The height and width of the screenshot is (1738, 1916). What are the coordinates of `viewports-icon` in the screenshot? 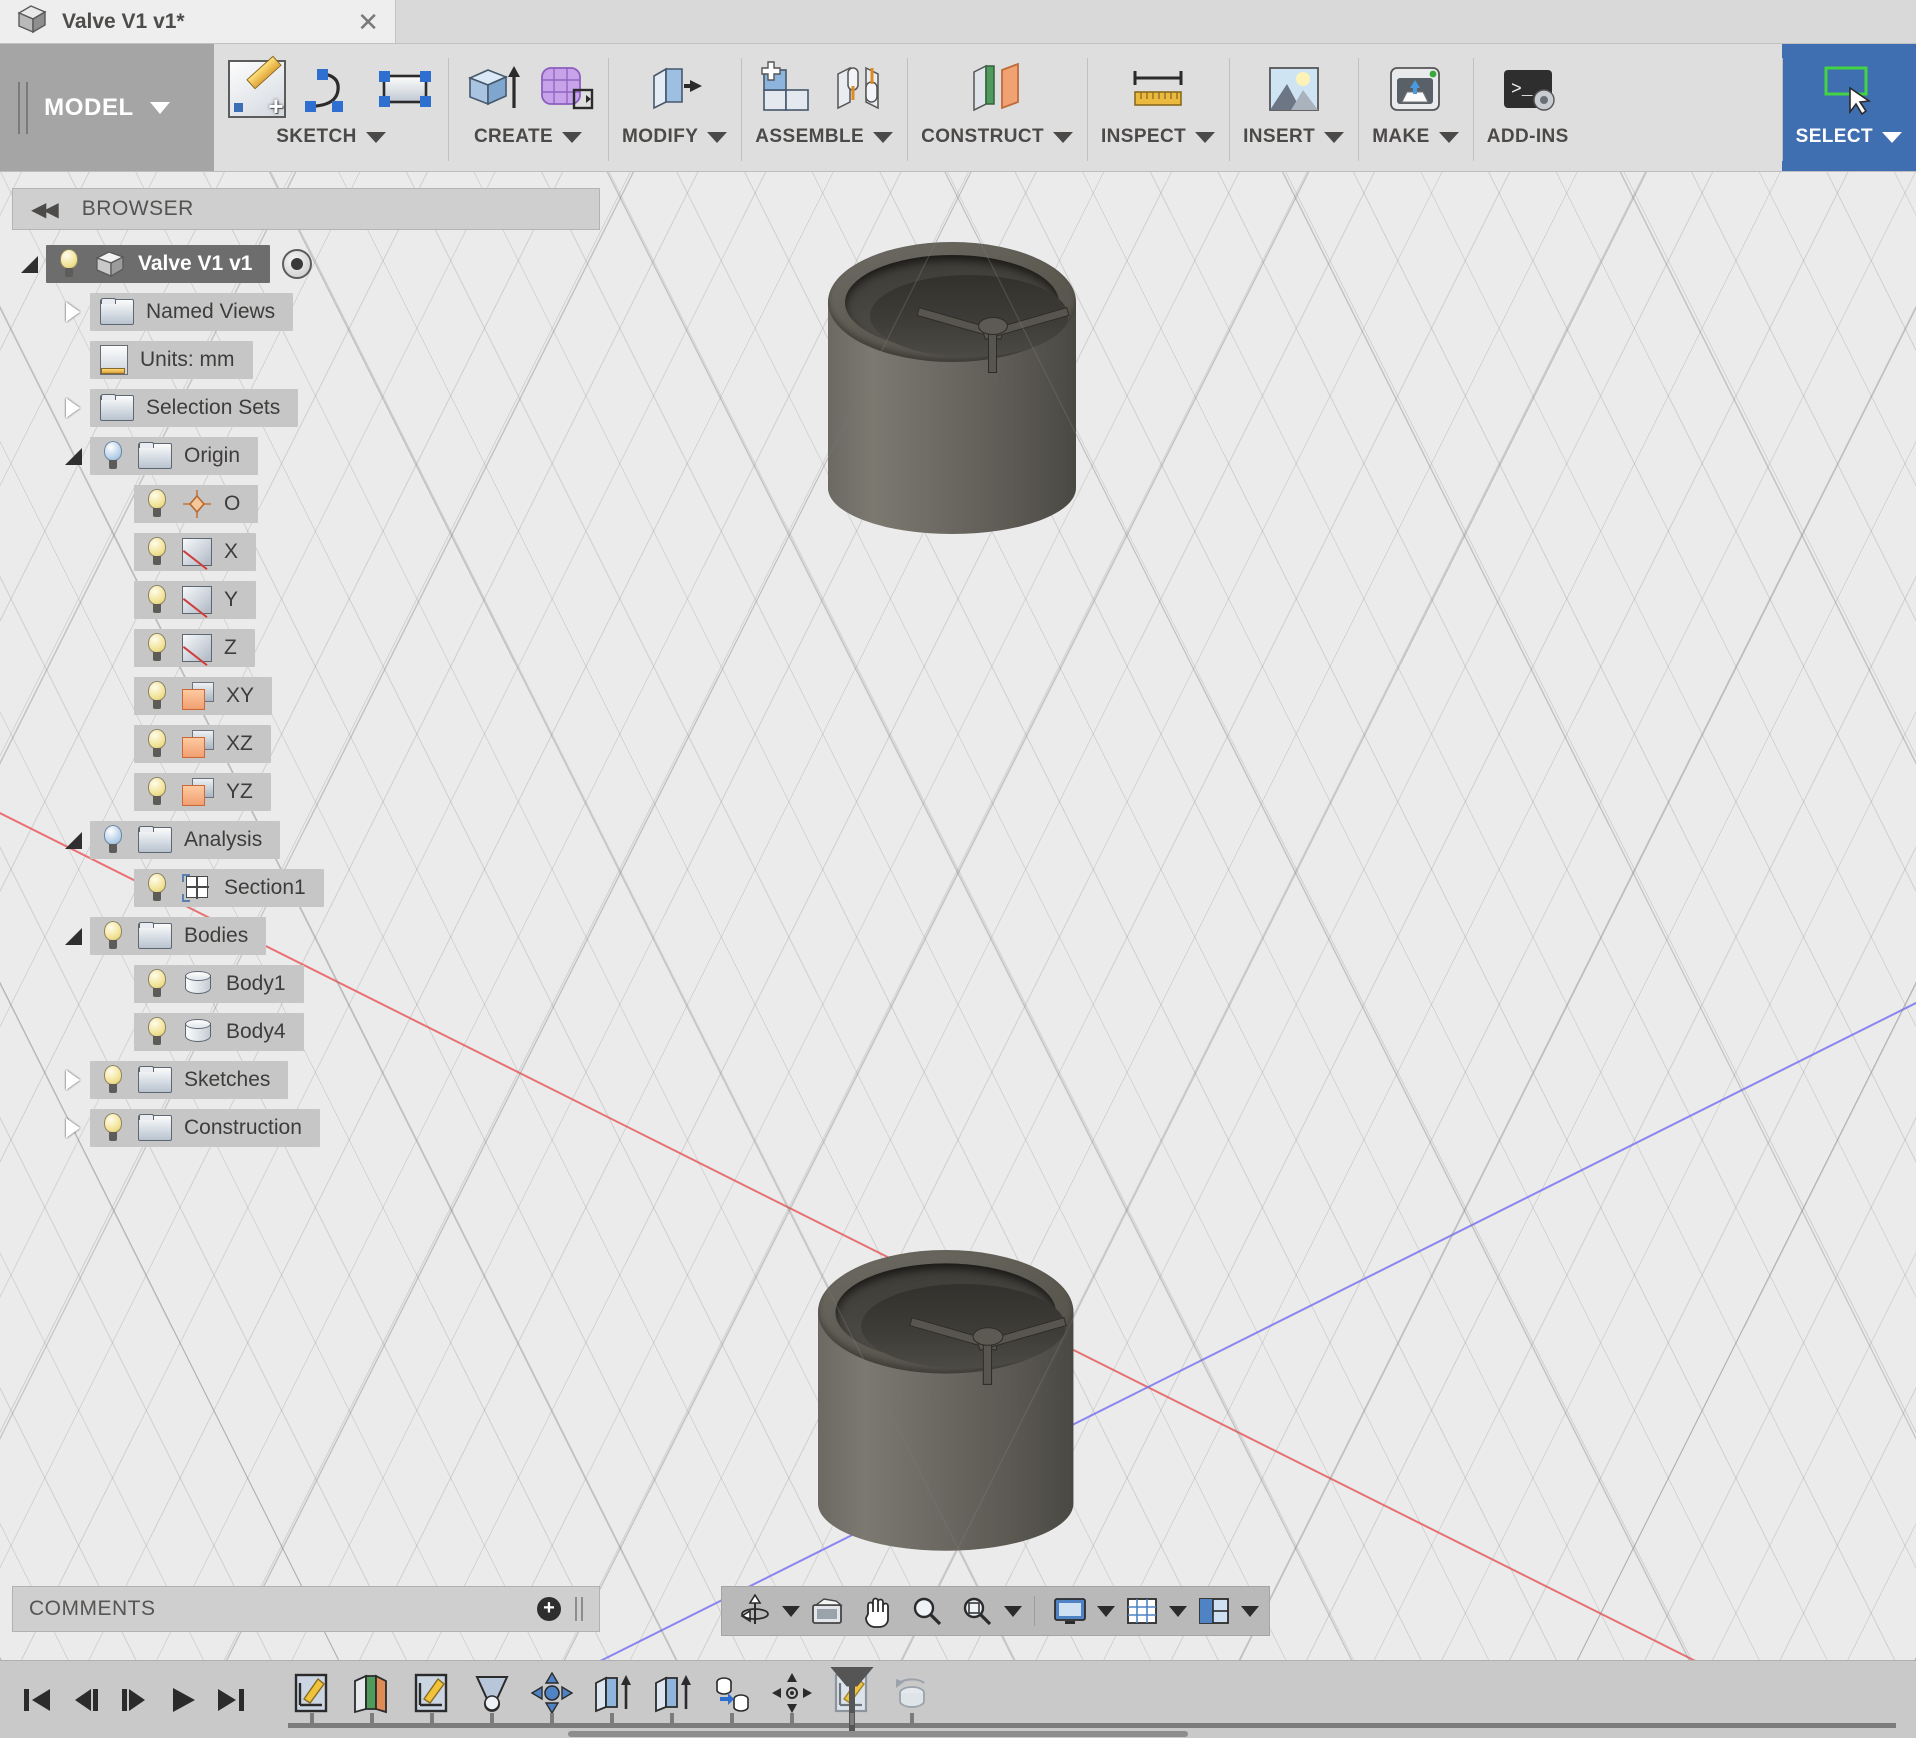 It's located at (1214, 1611).